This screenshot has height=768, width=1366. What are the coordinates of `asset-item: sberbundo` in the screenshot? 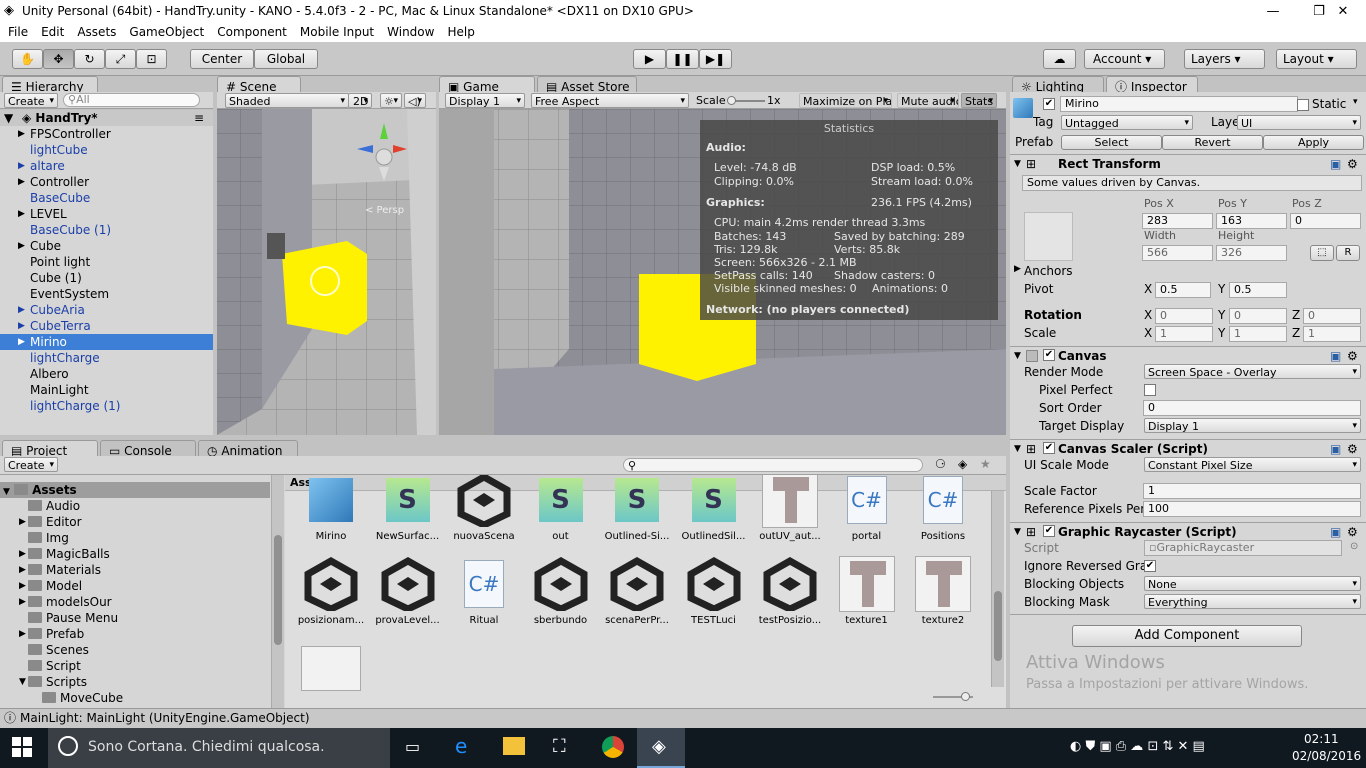 It's located at (561, 590).